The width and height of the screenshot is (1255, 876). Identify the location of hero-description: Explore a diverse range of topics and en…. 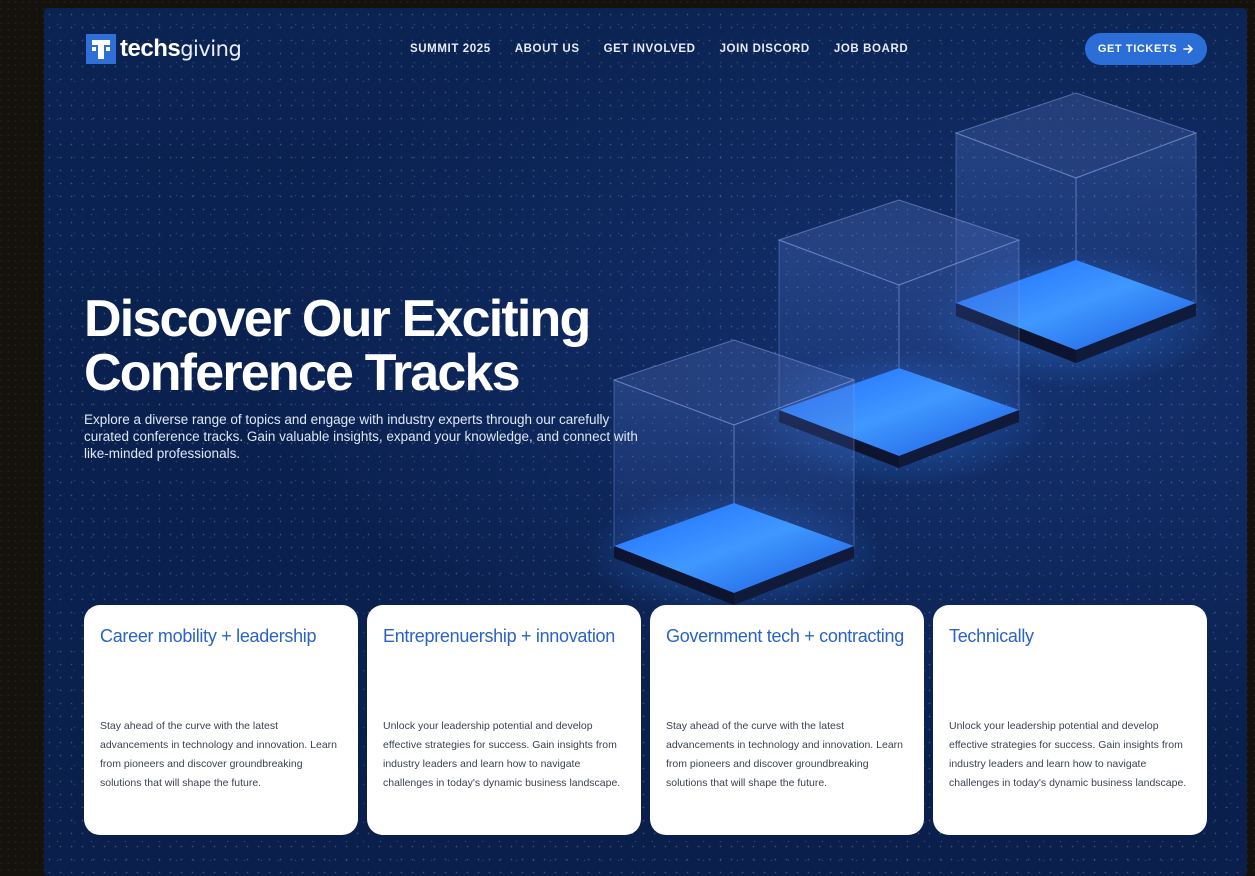
(361, 436).